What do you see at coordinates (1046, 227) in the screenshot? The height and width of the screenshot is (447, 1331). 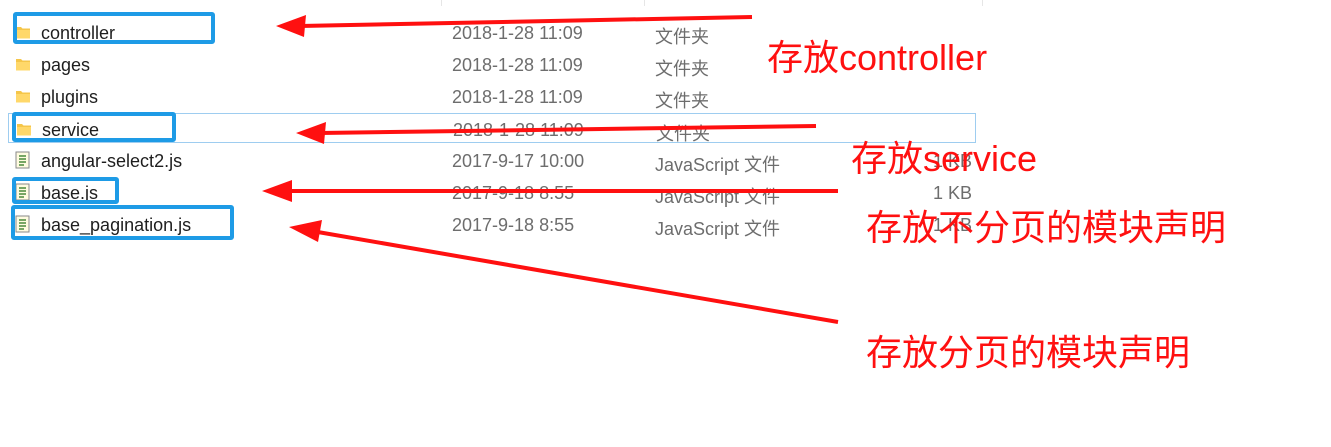 I see `annotation-base: 存放不分页的模块声明` at bounding box center [1046, 227].